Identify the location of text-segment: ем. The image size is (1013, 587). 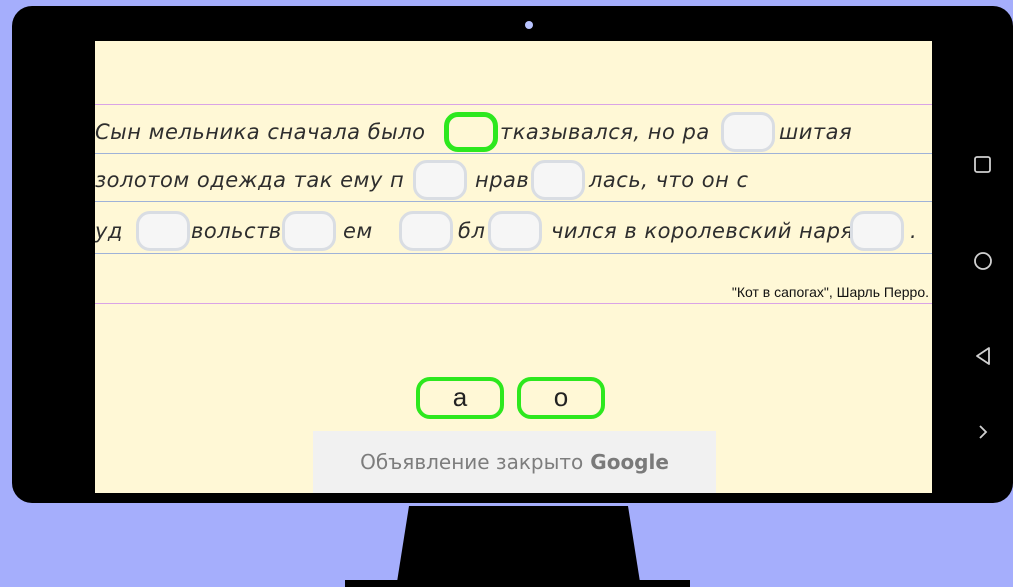
(358, 231).